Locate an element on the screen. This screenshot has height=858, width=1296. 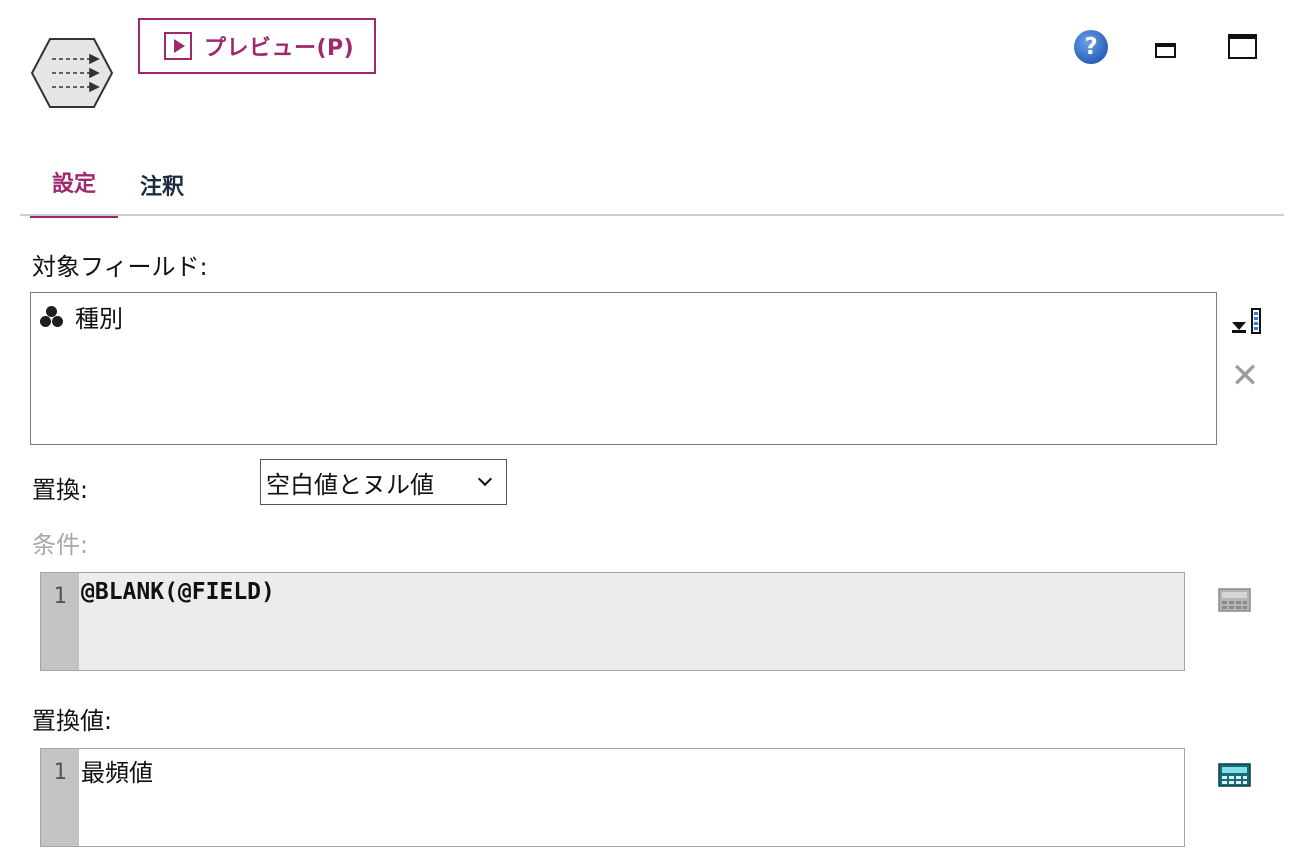
tab-settings: 設定 is located at coordinates (74, 189).